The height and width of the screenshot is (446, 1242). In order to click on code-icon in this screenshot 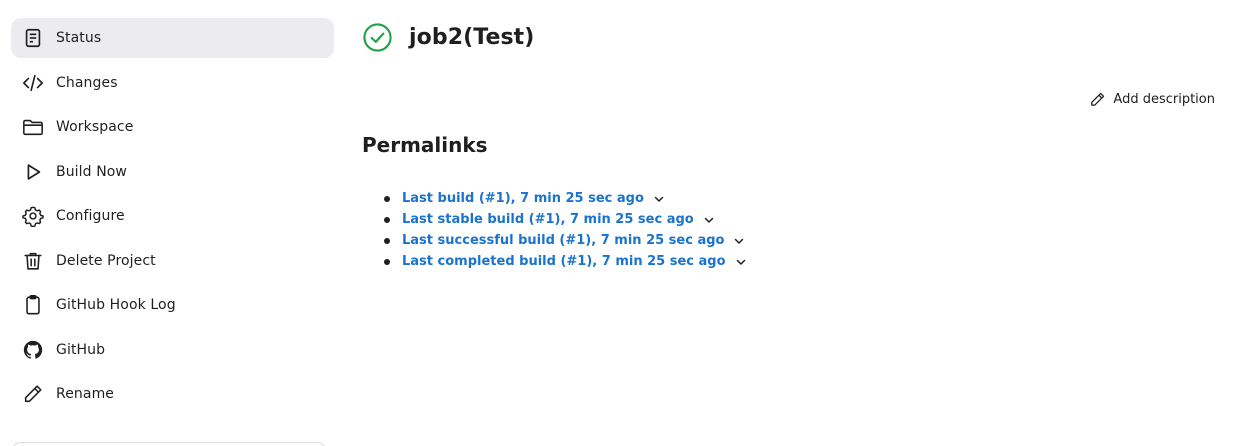, I will do `click(33, 83)`.